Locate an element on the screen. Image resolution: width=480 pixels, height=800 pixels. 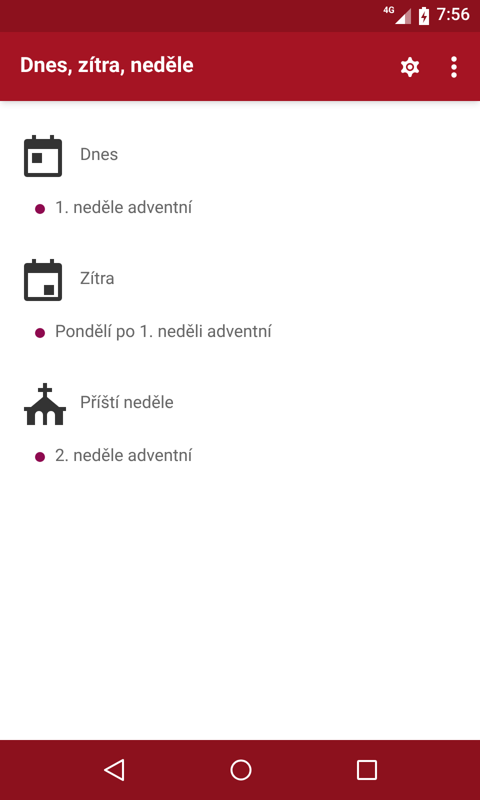
network-label: 4G is located at coordinates (389, 11).